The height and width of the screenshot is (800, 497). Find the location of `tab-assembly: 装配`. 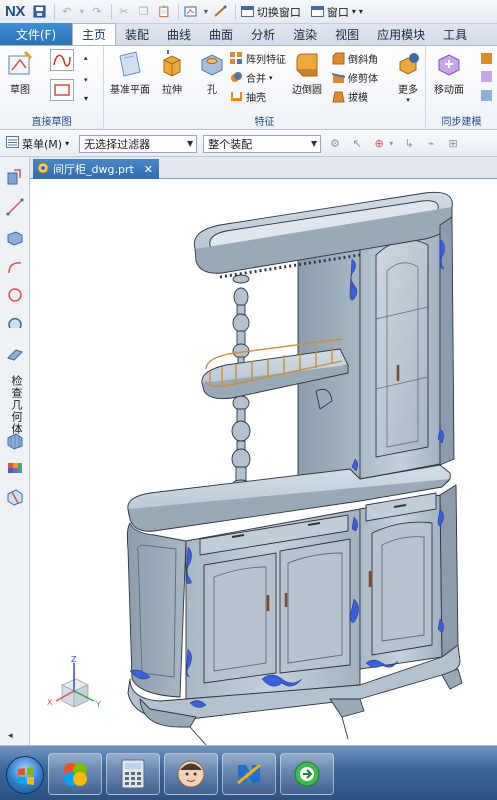

tab-assembly: 装配 is located at coordinates (137, 34).